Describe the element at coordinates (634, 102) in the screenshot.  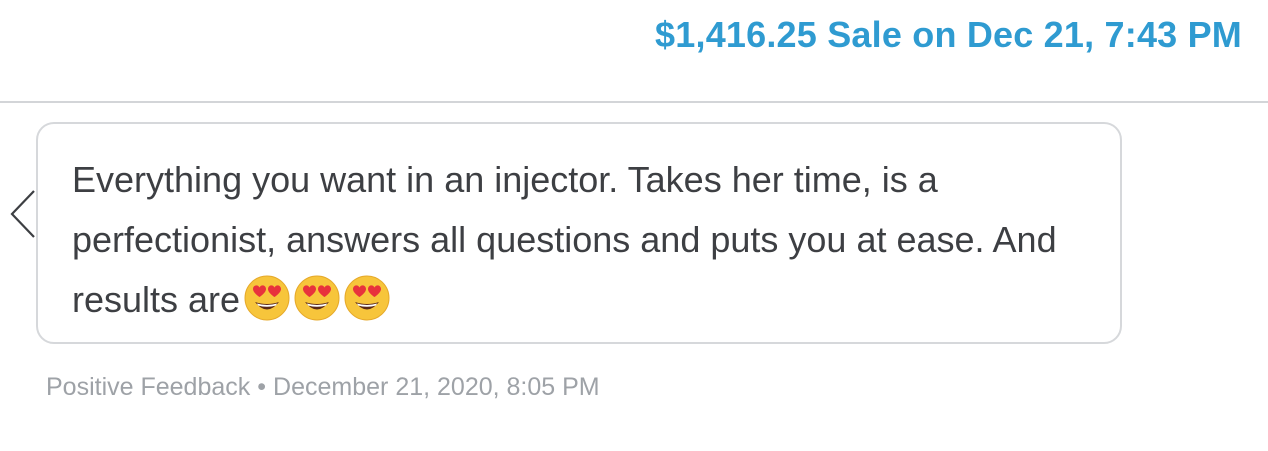
I see `header-divider` at that location.